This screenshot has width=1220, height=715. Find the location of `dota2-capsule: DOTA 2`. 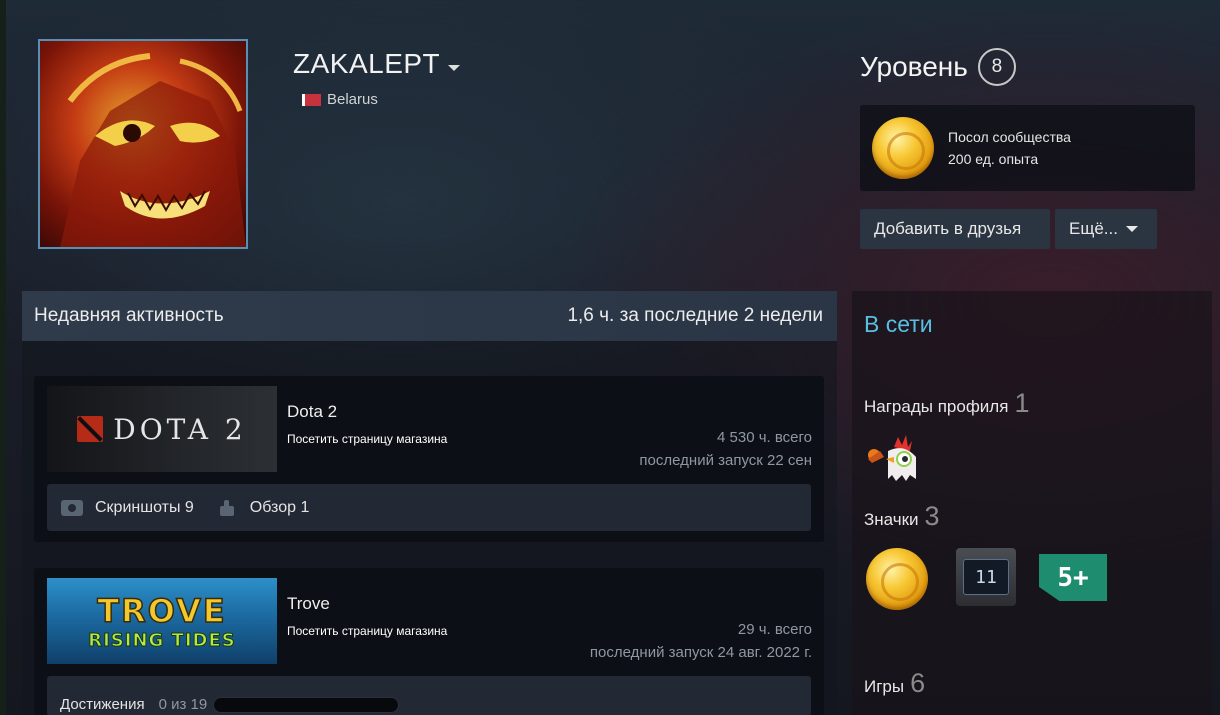

dota2-capsule: DOTA 2 is located at coordinates (162, 429).